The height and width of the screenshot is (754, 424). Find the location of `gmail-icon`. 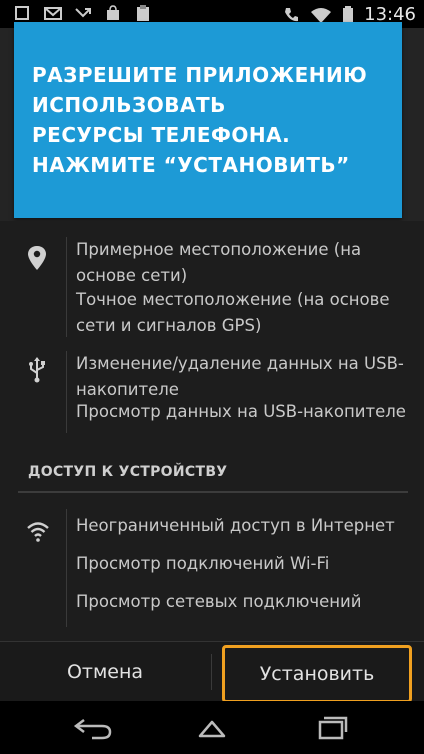

gmail-icon is located at coordinates (53, 13).